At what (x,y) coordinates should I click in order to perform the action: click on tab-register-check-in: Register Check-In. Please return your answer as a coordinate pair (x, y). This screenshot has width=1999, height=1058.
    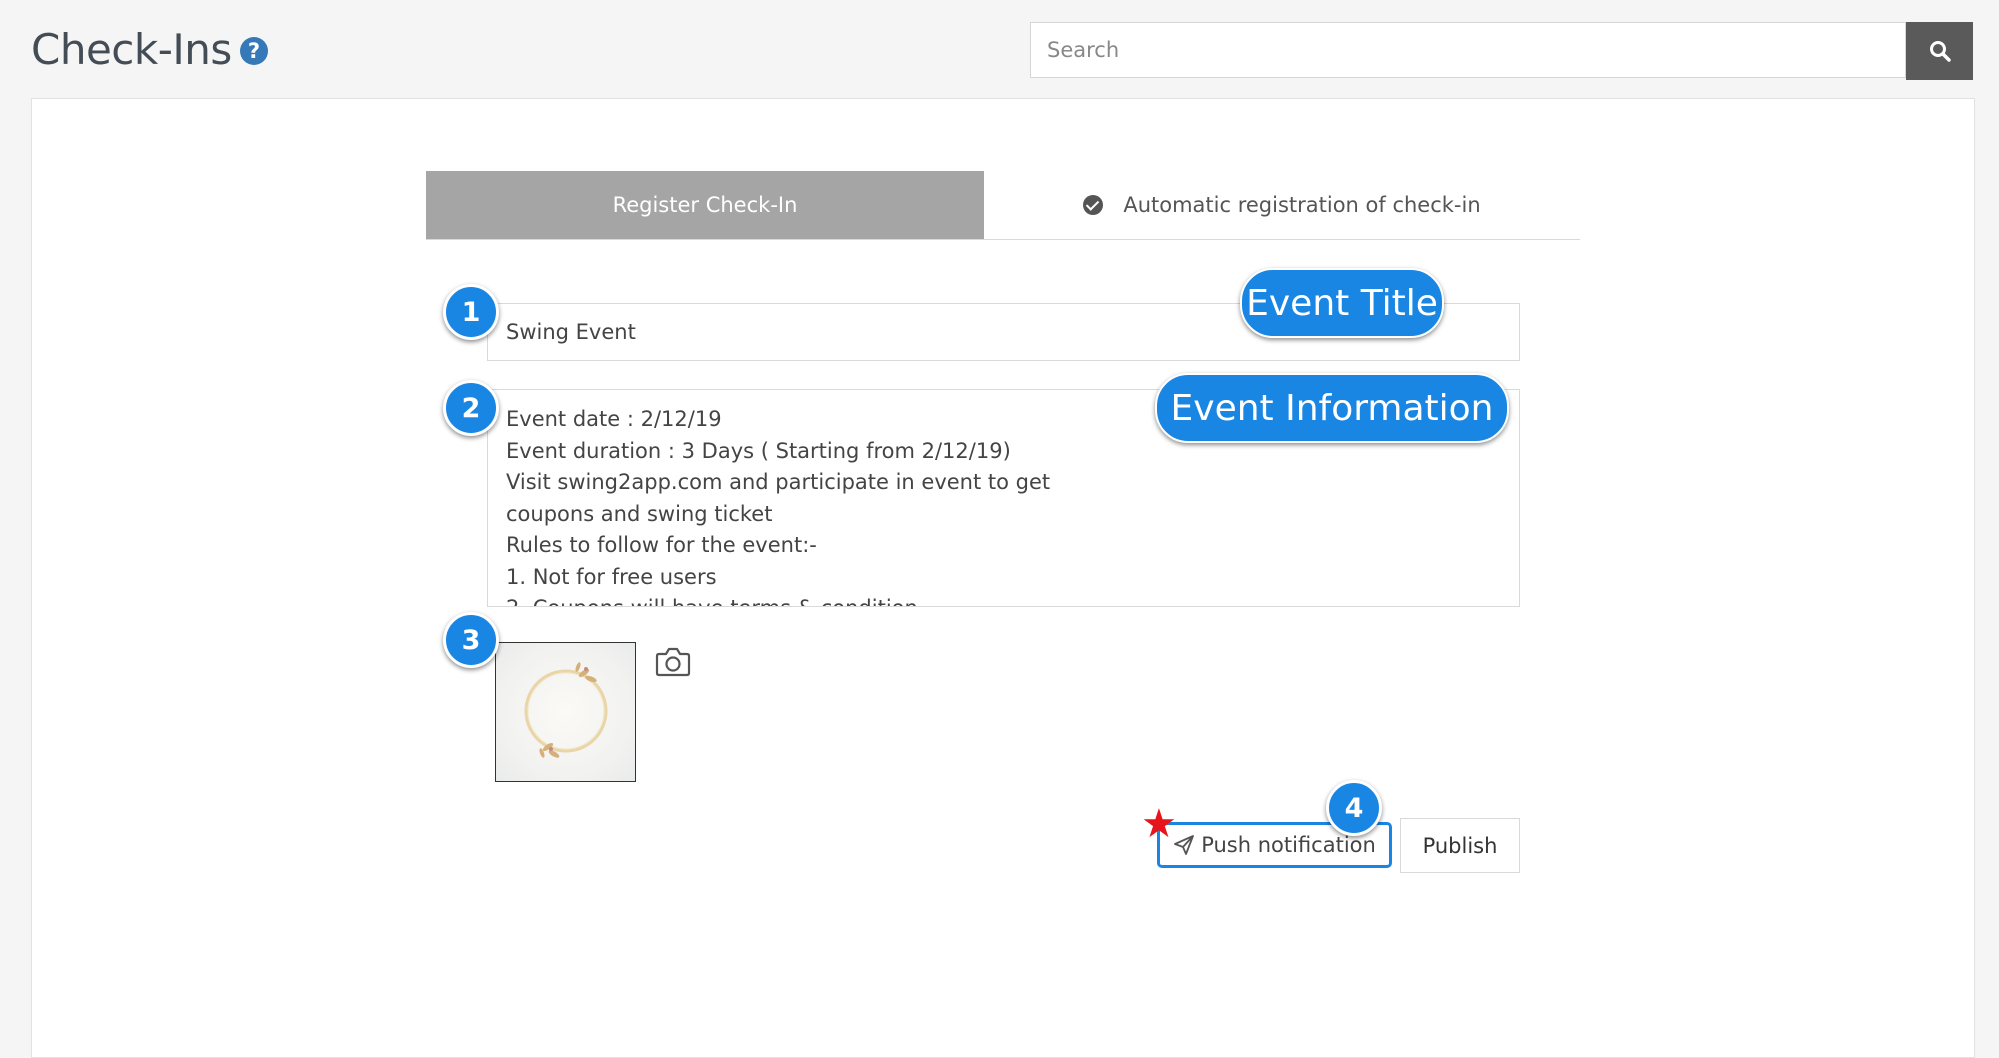
    Looking at the image, I should click on (705, 205).